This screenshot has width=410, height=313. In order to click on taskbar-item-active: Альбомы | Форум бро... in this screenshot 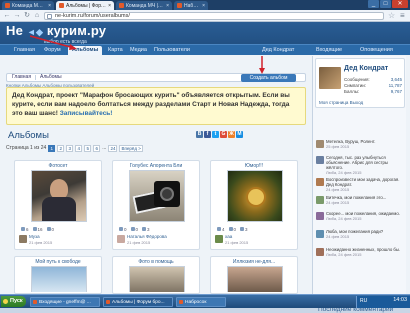, I will do `click(138, 302)`.